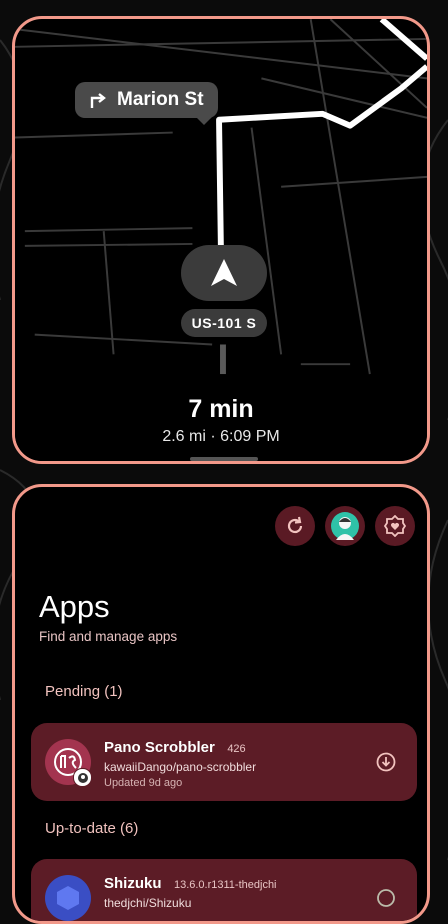 Image resolution: width=448 pixels, height=924 pixels. I want to click on current-location, so click(224, 273).